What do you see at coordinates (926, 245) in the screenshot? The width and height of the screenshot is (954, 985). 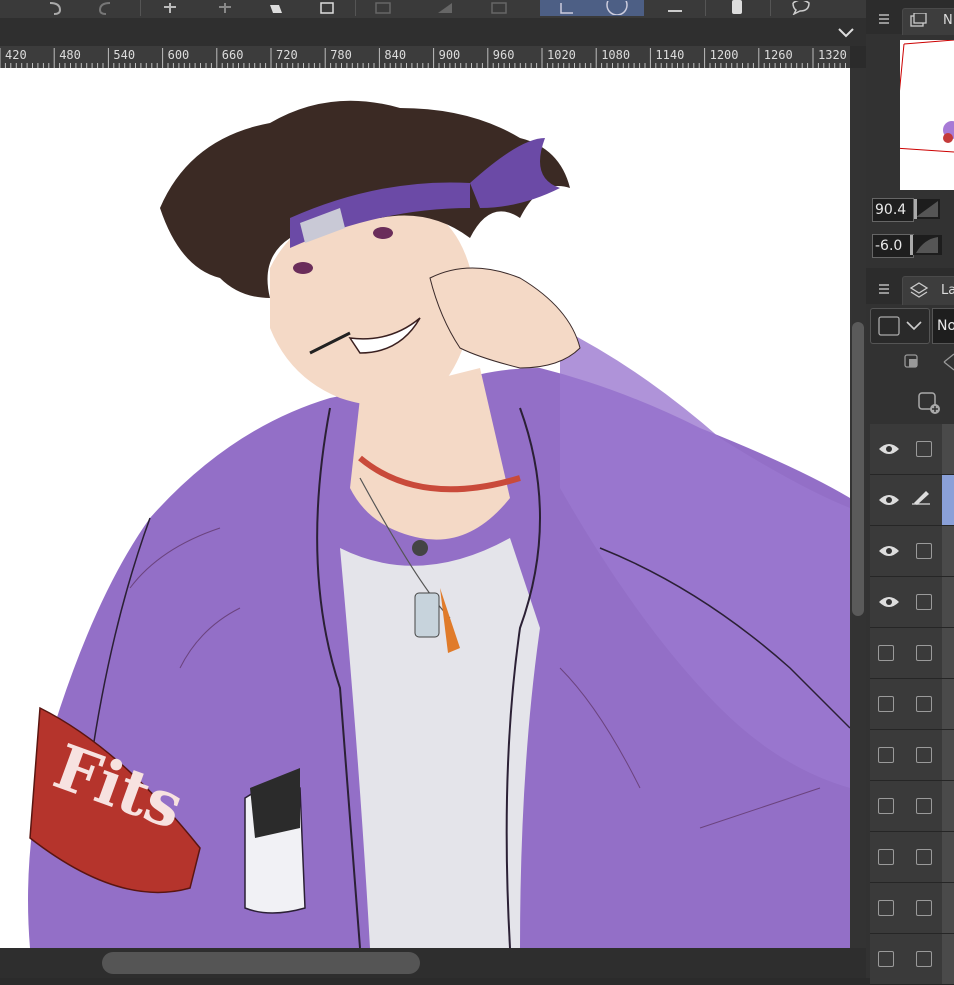 I see `rotate-slider` at bounding box center [926, 245].